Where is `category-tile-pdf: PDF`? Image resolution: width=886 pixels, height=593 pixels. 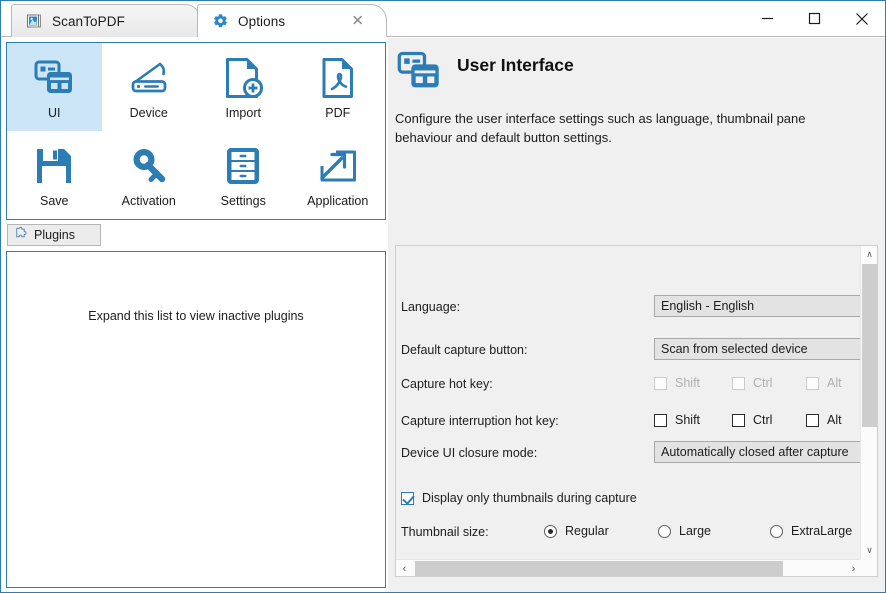
category-tile-pdf: PDF is located at coordinates (338, 87).